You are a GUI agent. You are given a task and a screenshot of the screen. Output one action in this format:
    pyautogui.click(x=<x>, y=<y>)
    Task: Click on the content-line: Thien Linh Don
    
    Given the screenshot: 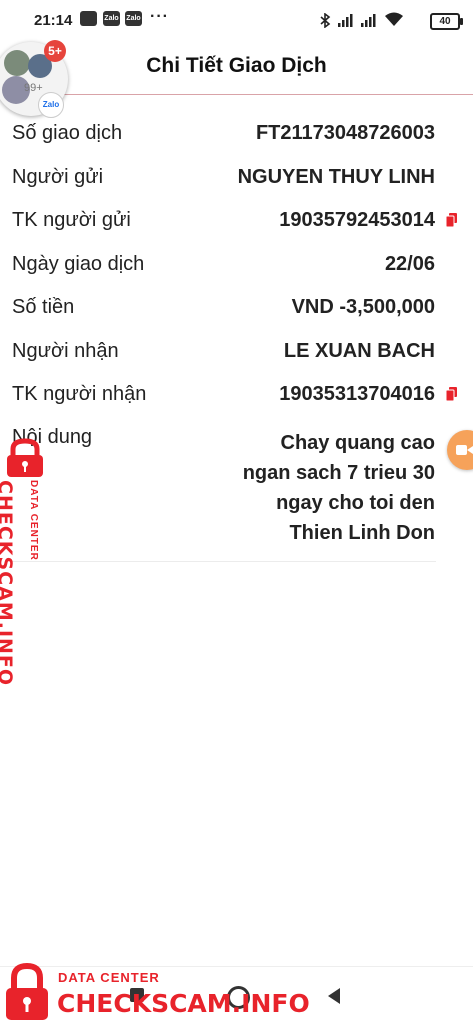 What is the action you would take?
    pyautogui.click(x=362, y=533)
    